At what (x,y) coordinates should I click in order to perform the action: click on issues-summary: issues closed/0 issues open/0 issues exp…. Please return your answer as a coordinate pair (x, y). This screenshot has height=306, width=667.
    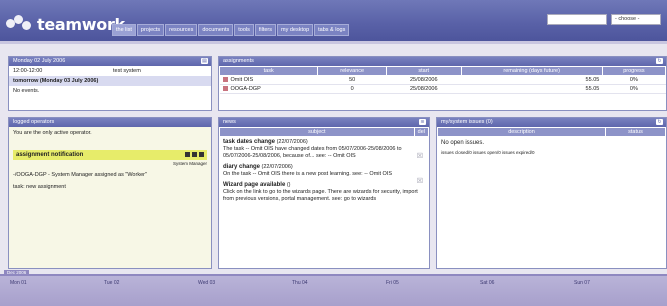
    Looking at the image, I should click on (488, 152).